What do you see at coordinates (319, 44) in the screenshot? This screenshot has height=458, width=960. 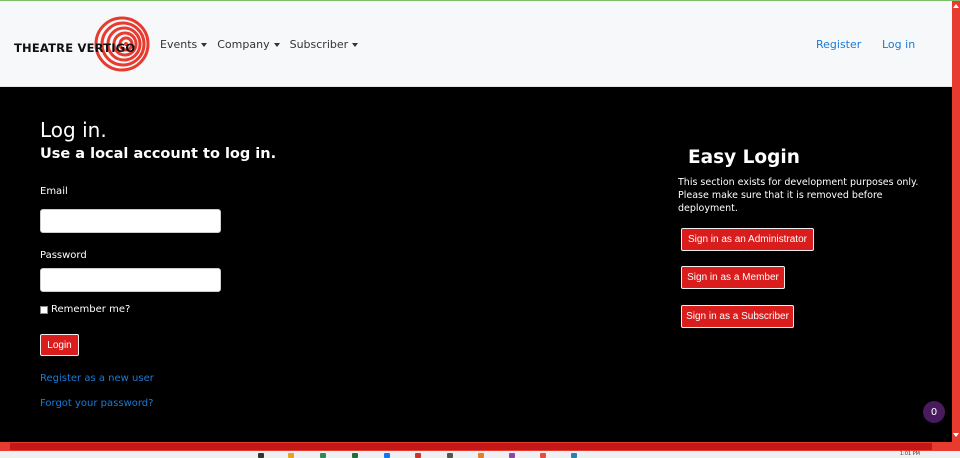 I see `menu-subscriber-label: Subscriber` at bounding box center [319, 44].